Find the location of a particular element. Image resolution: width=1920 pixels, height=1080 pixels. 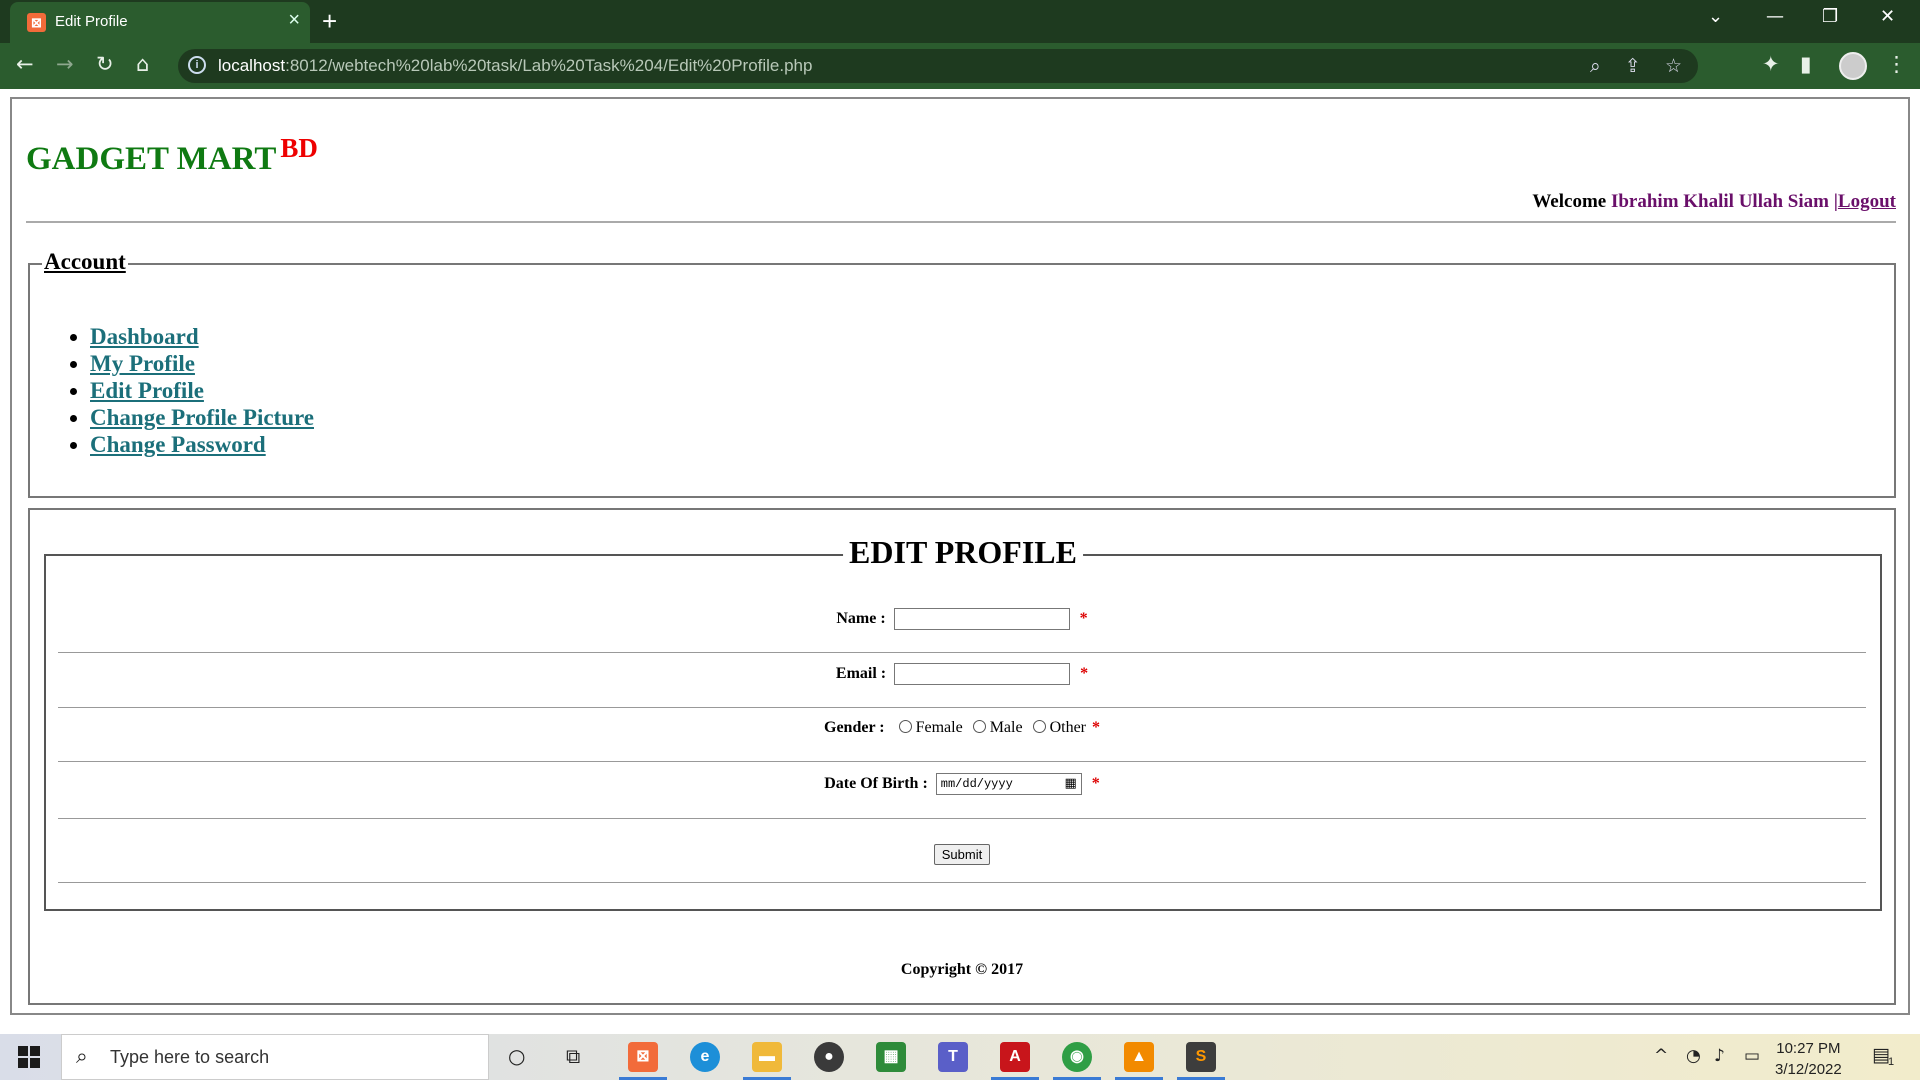

teams-app-icon: T is located at coordinates (953, 1057).